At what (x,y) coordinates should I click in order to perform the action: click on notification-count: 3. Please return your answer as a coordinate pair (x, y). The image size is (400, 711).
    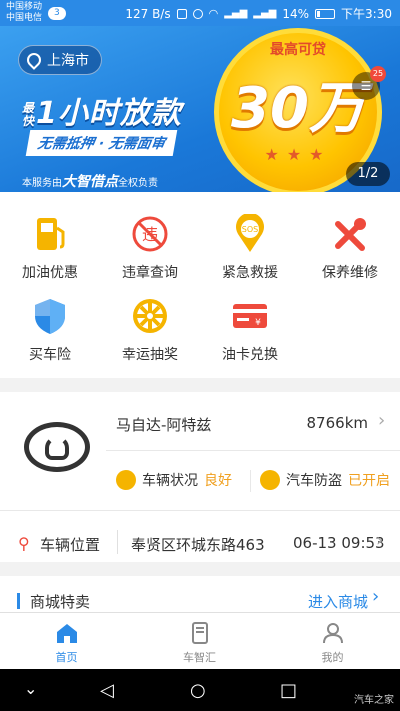
    Looking at the image, I should click on (57, 13).